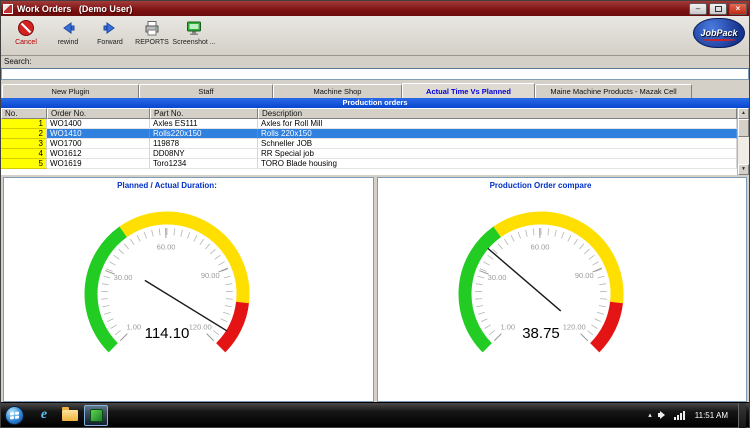 The width and height of the screenshot is (750, 428). I want to click on tab-new-plugin: New Plugin, so click(70, 91).